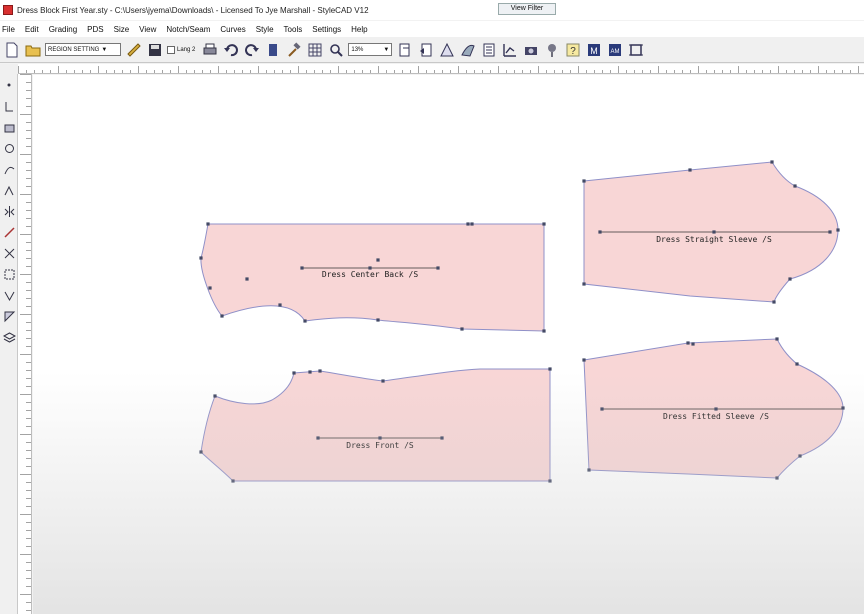 This screenshot has height=614, width=864. Describe the element at coordinates (594, 50) in the screenshot. I see `m-icon: M` at that location.